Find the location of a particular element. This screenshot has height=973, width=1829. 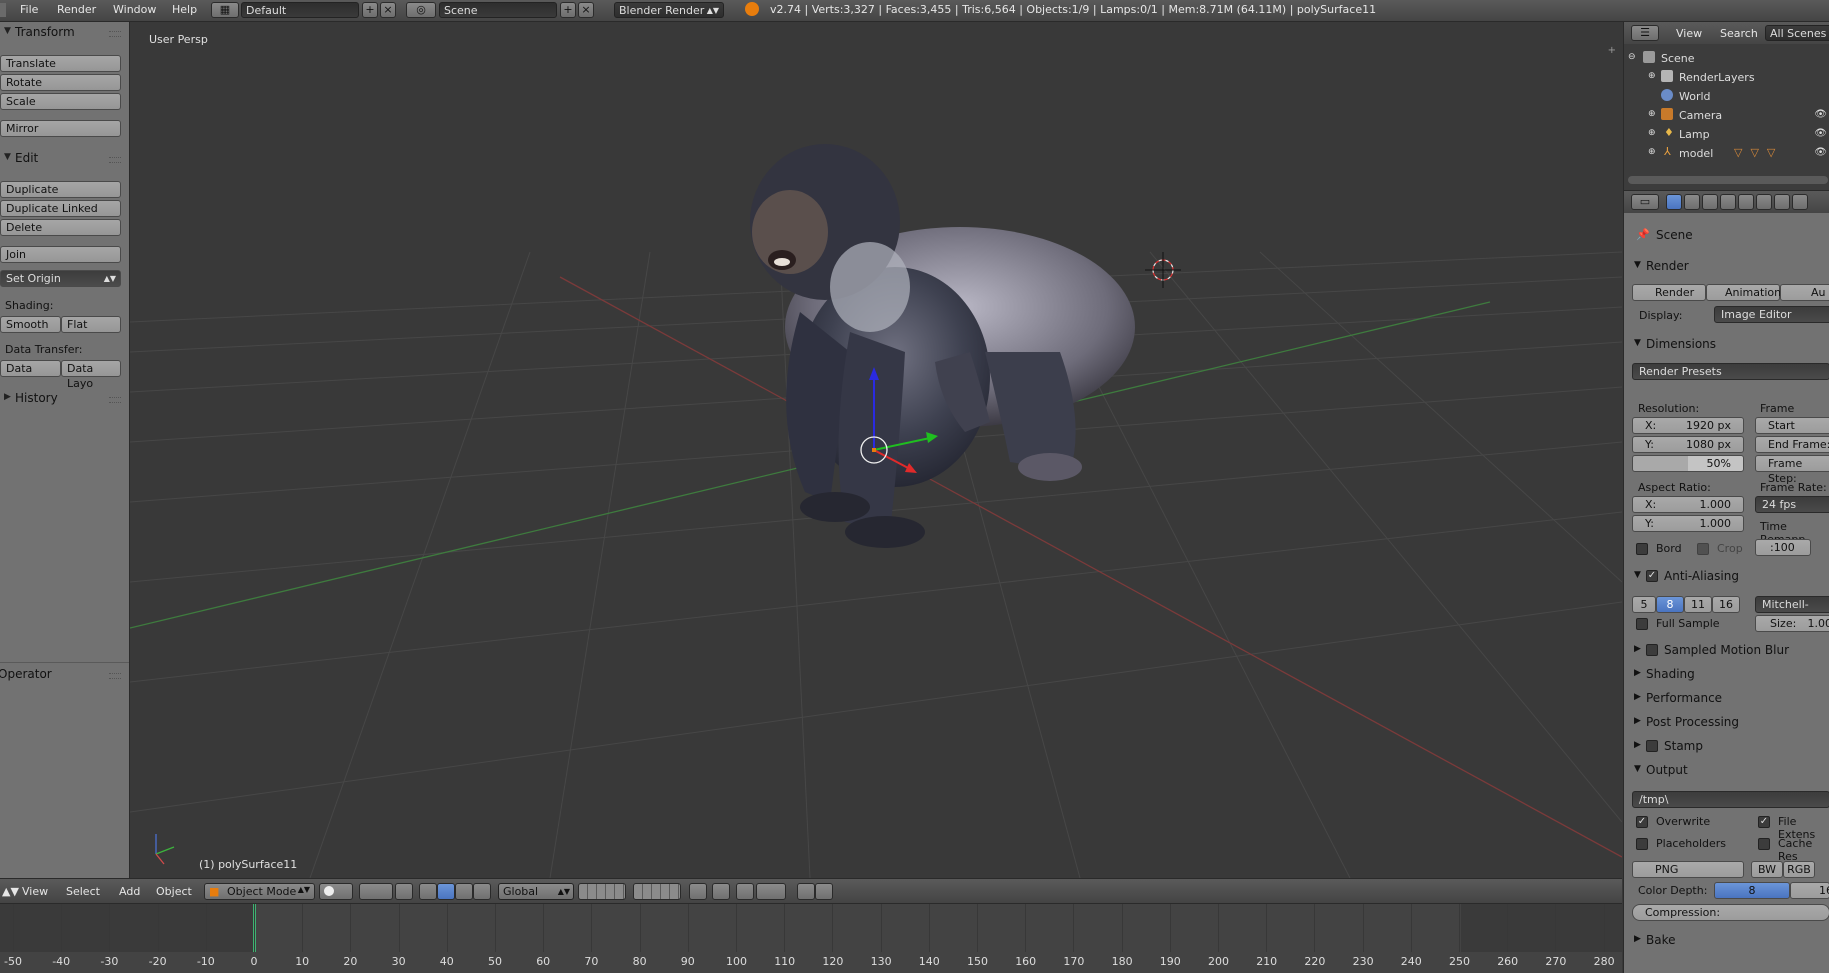

scene-tab-icon is located at coordinates (1710, 202).